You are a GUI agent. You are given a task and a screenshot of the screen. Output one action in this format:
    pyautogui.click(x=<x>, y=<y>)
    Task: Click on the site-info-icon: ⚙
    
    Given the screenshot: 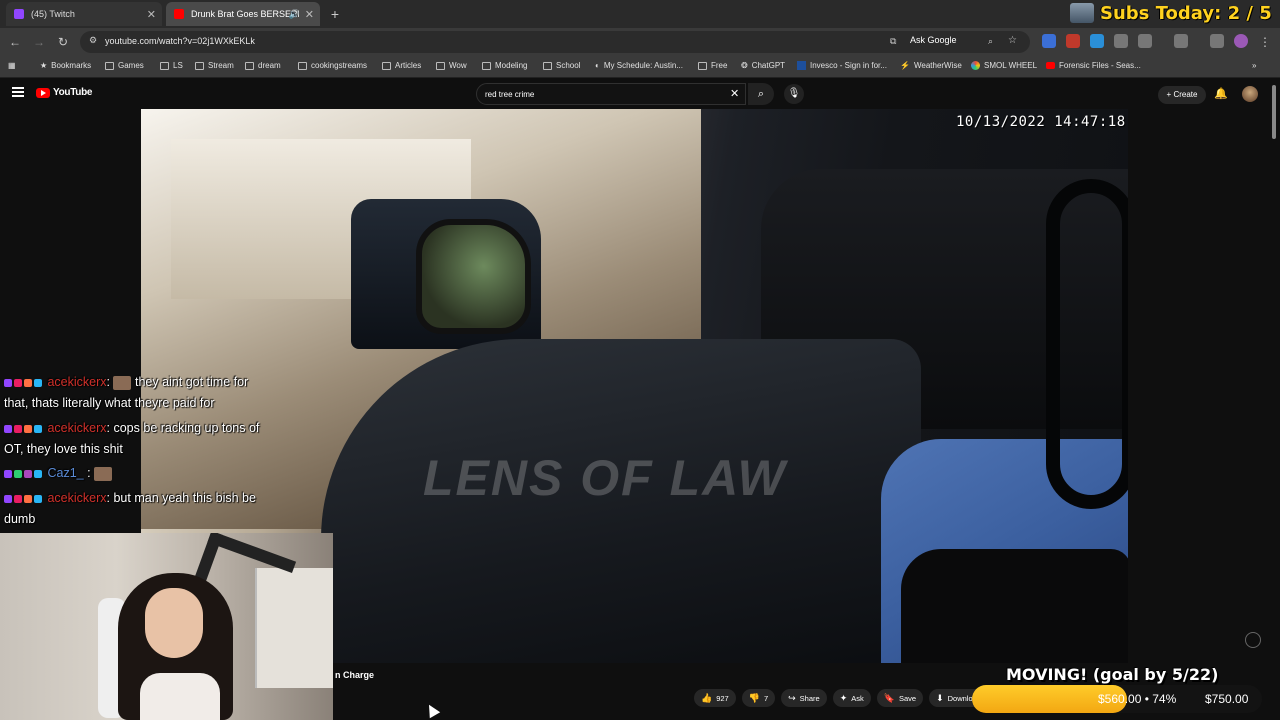 What is the action you would take?
    pyautogui.click(x=93, y=40)
    